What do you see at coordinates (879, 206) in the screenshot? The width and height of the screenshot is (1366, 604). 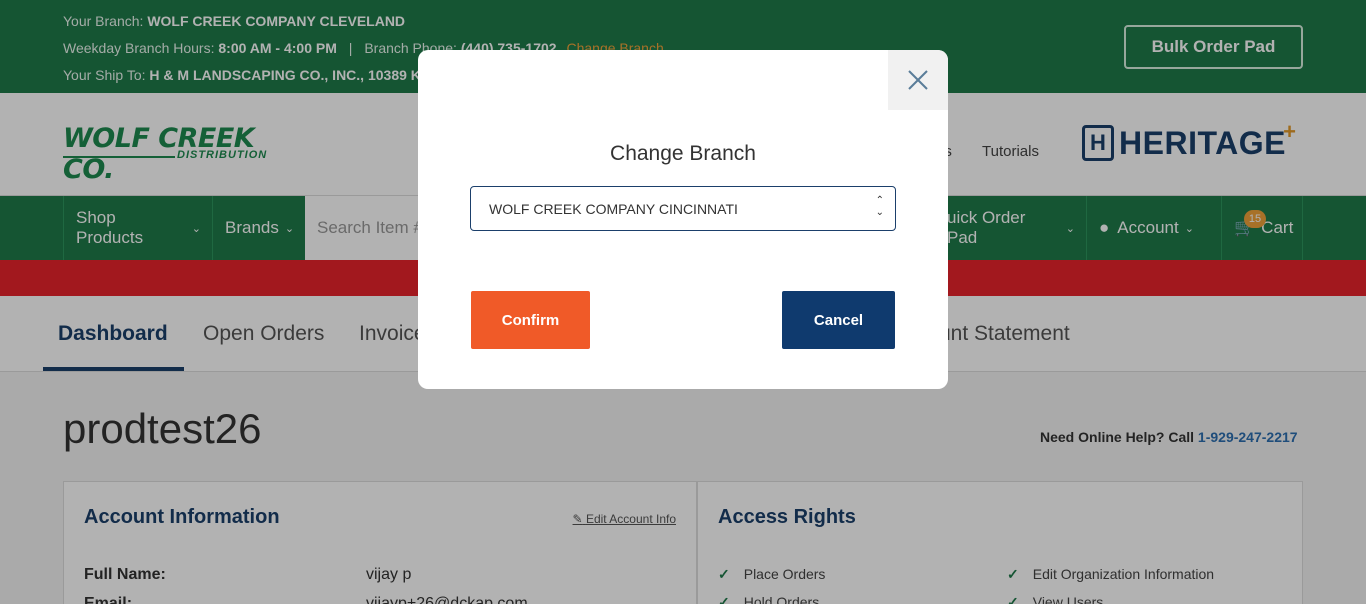 I see `select-arrows-icon: ⌃ ⌄` at bounding box center [879, 206].